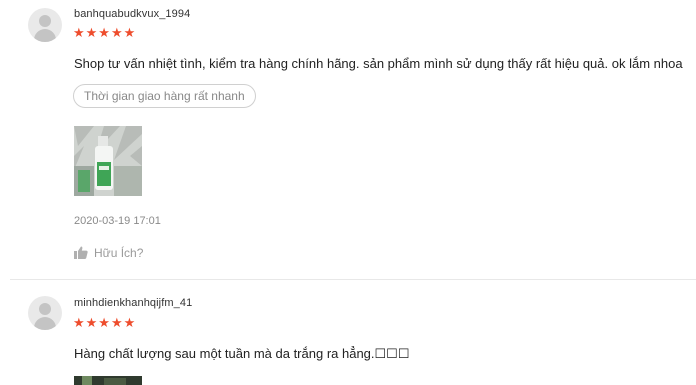  What do you see at coordinates (81, 254) in the screenshot?
I see `thumbs-up-icon` at bounding box center [81, 254].